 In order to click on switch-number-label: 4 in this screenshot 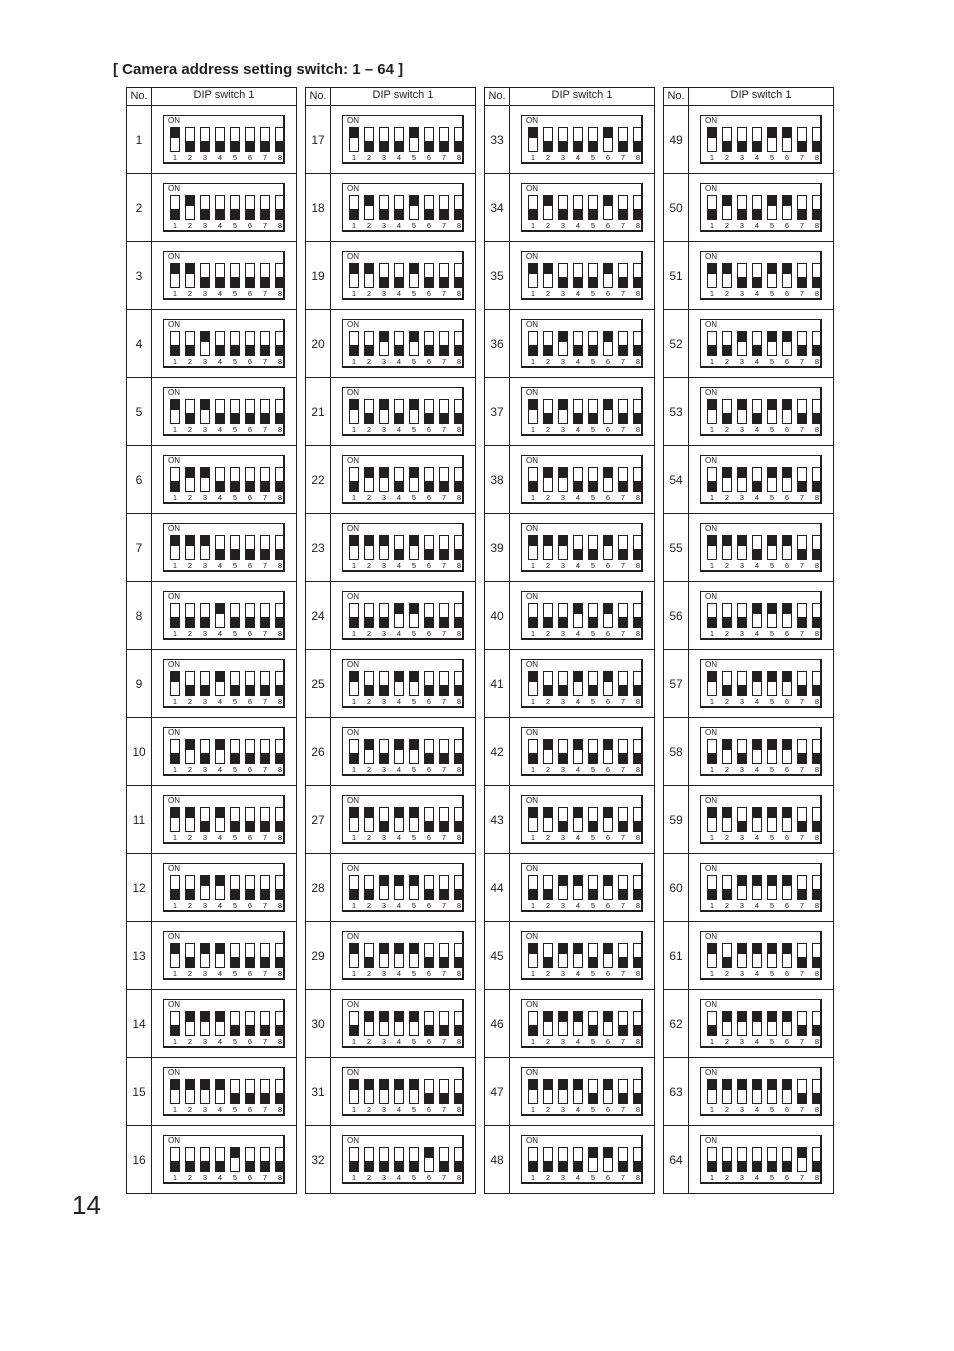, I will do `click(757, 905)`.